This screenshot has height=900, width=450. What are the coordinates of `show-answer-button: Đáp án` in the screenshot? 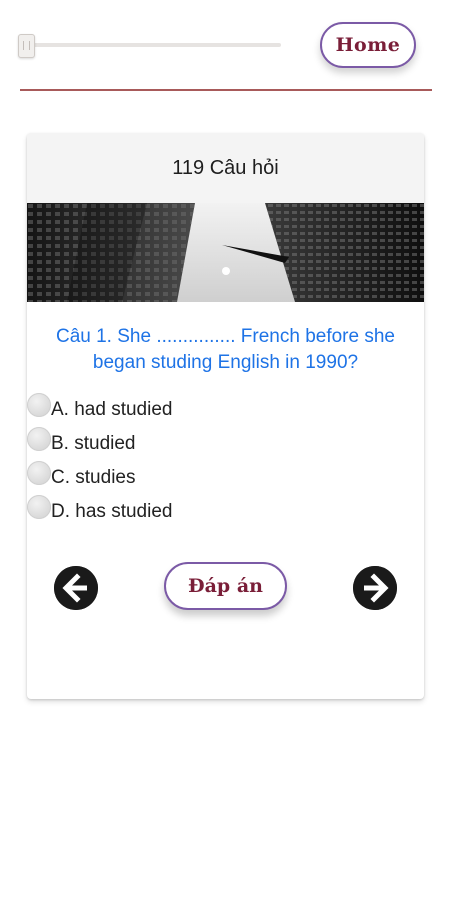 It's located at (225, 586).